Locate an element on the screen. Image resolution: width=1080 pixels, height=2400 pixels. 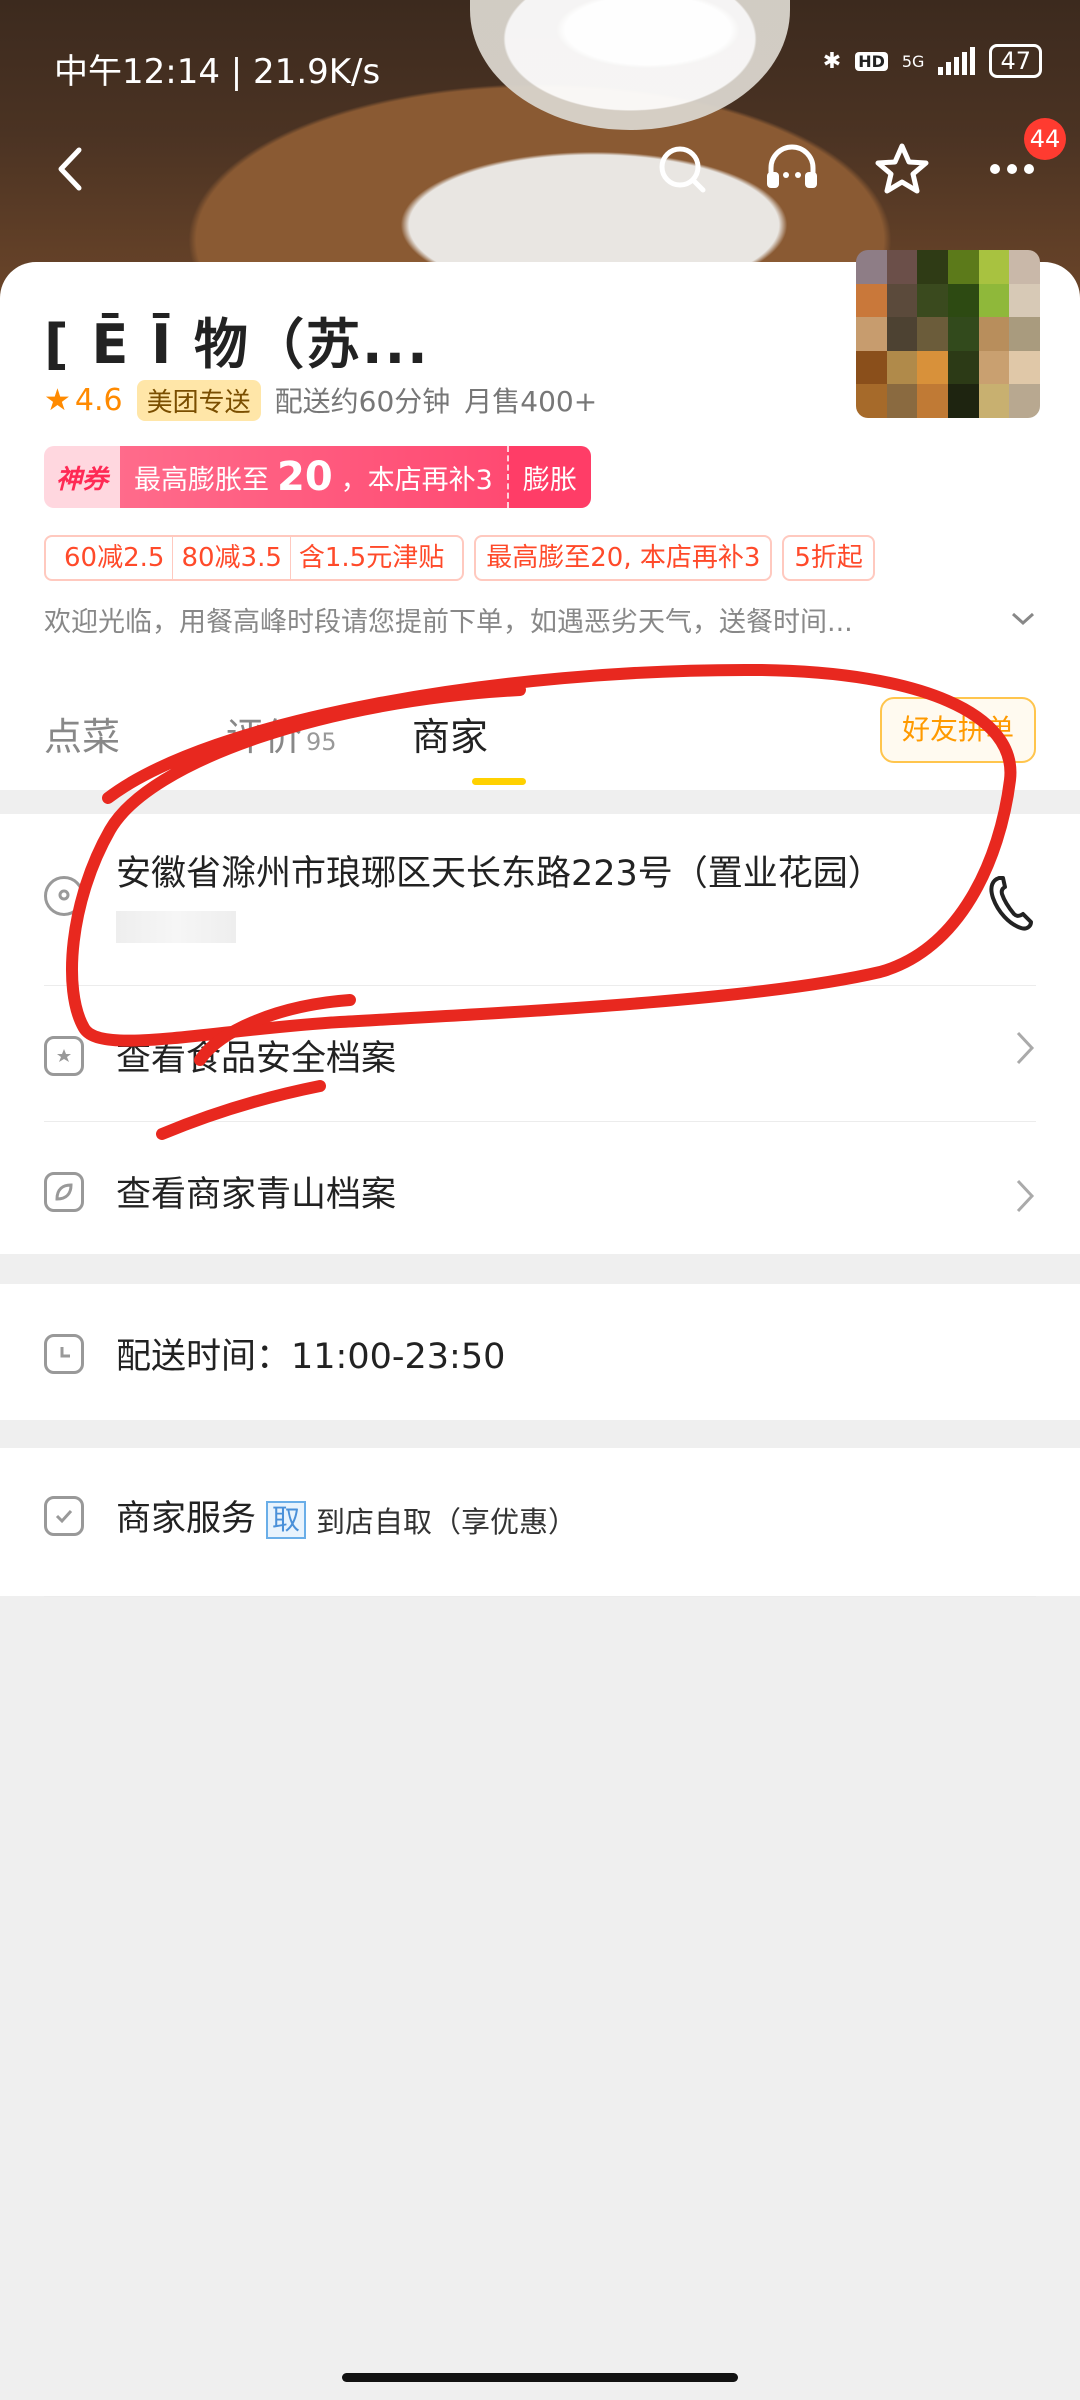
favorite-button is located at coordinates (902, 169).